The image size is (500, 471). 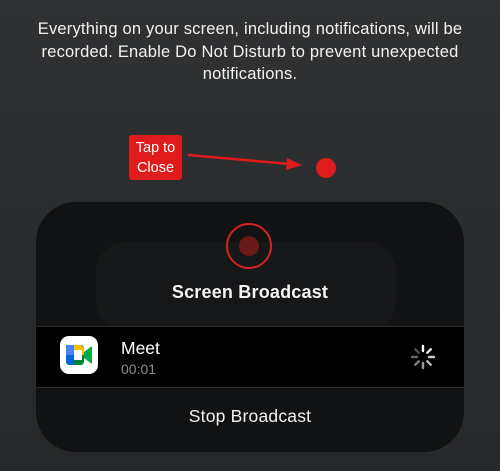 I want to click on stop-broadcast-button: Stop Broadcast, so click(x=250, y=416).